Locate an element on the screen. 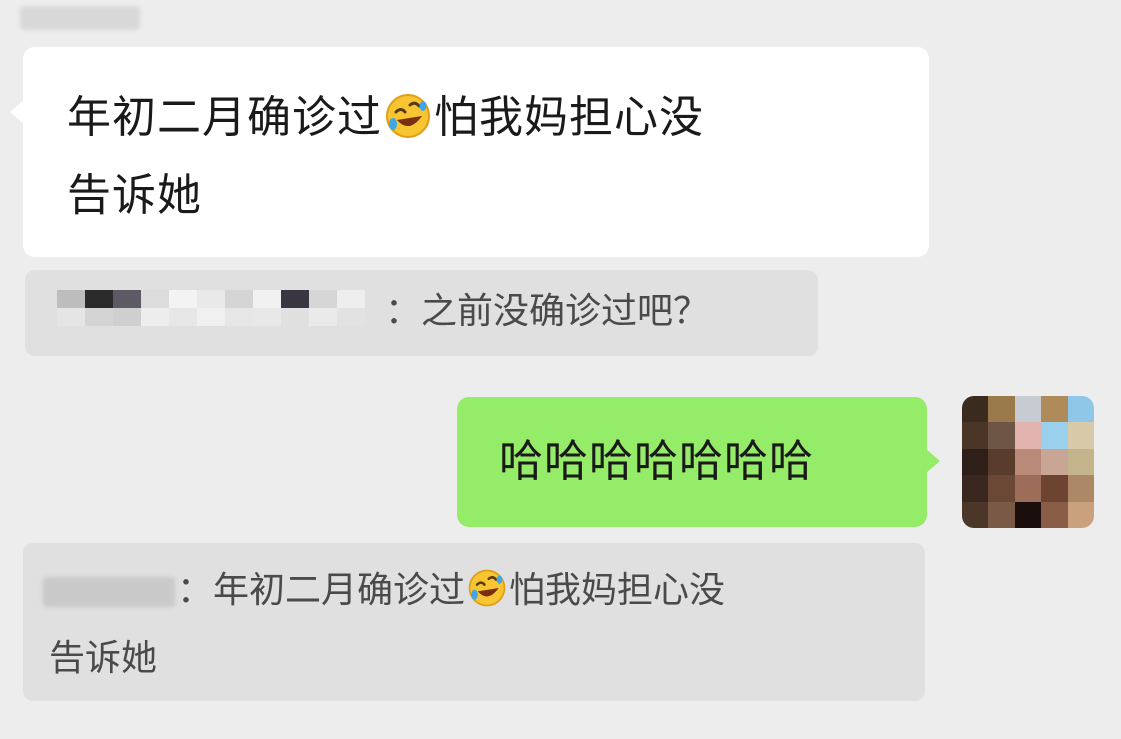 The image size is (1121, 739). quote-content: 之前没确诊过吧？ is located at coordinates (565, 311).